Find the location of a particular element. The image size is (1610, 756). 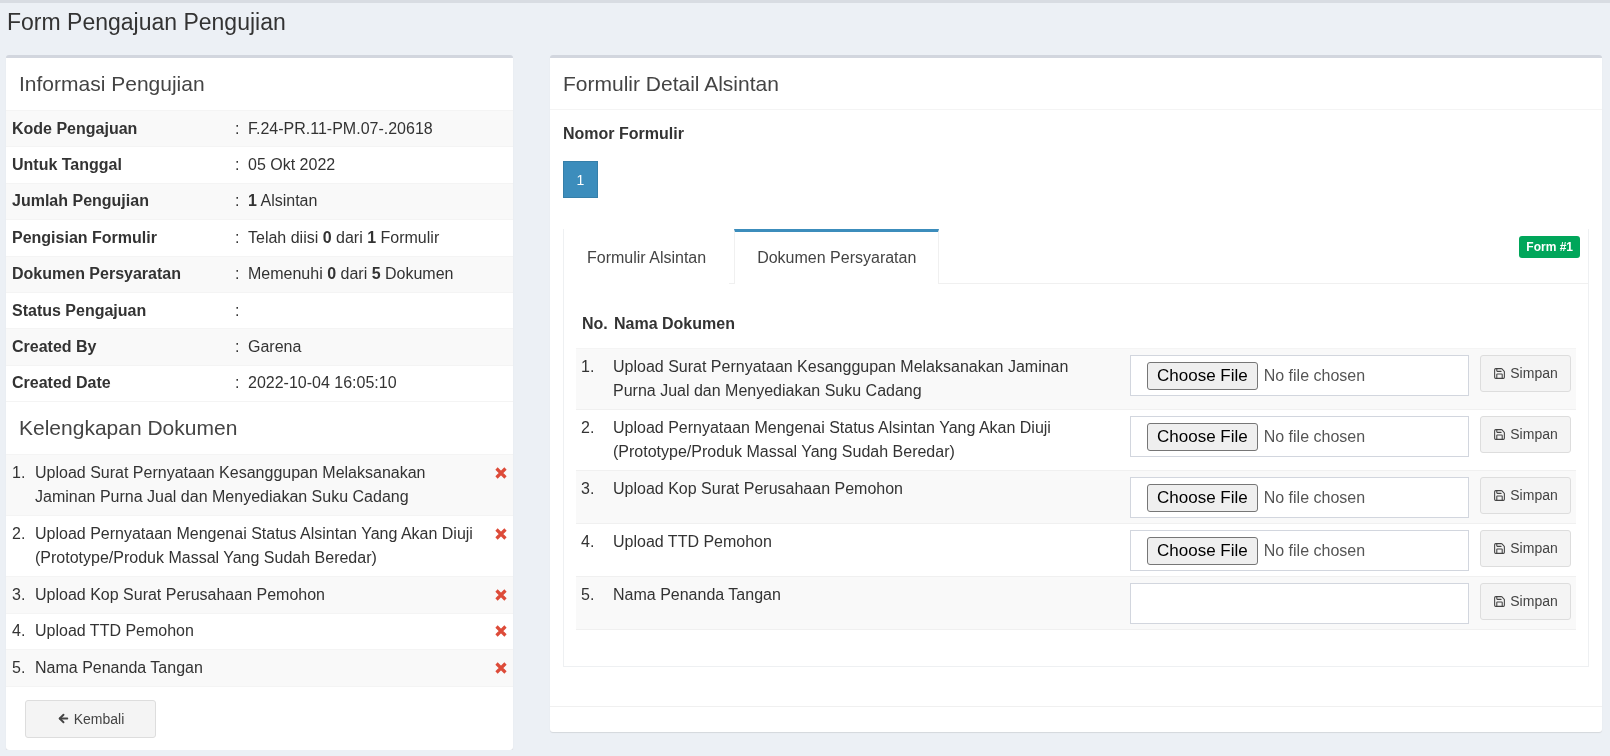

list-number: 4. is located at coordinates (19, 631).